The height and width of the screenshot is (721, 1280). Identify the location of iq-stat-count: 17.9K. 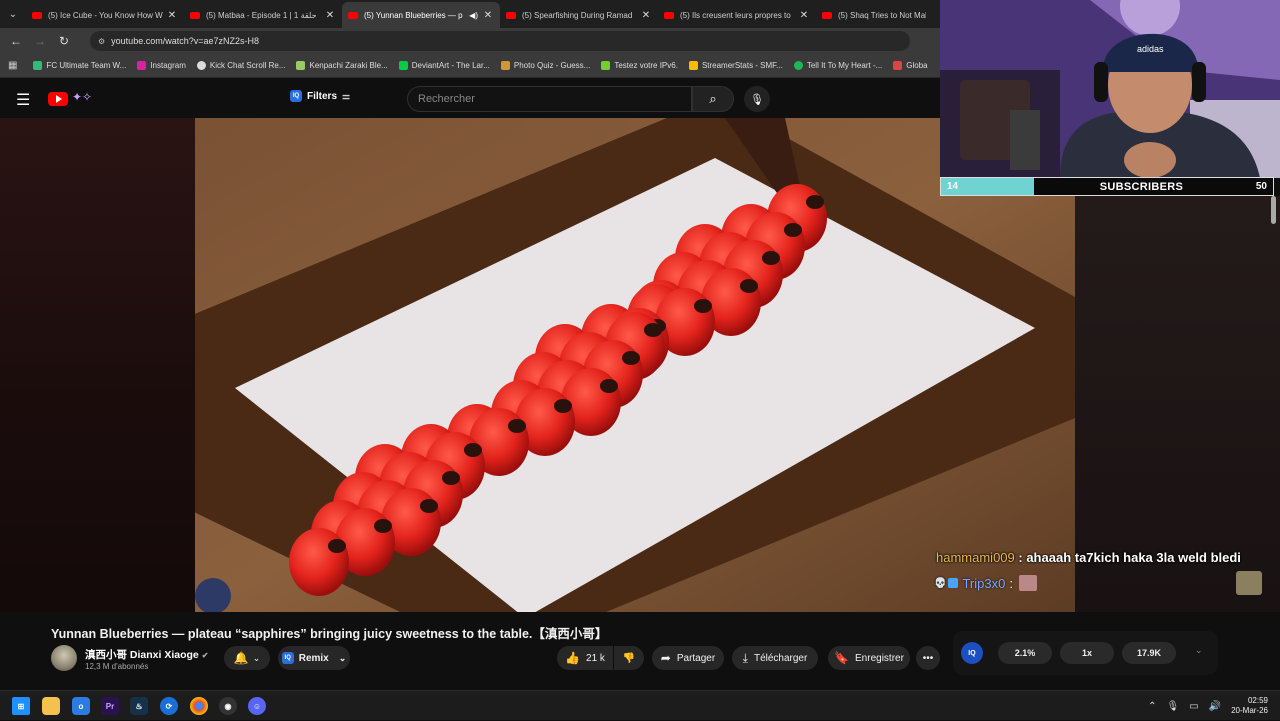
(1149, 653).